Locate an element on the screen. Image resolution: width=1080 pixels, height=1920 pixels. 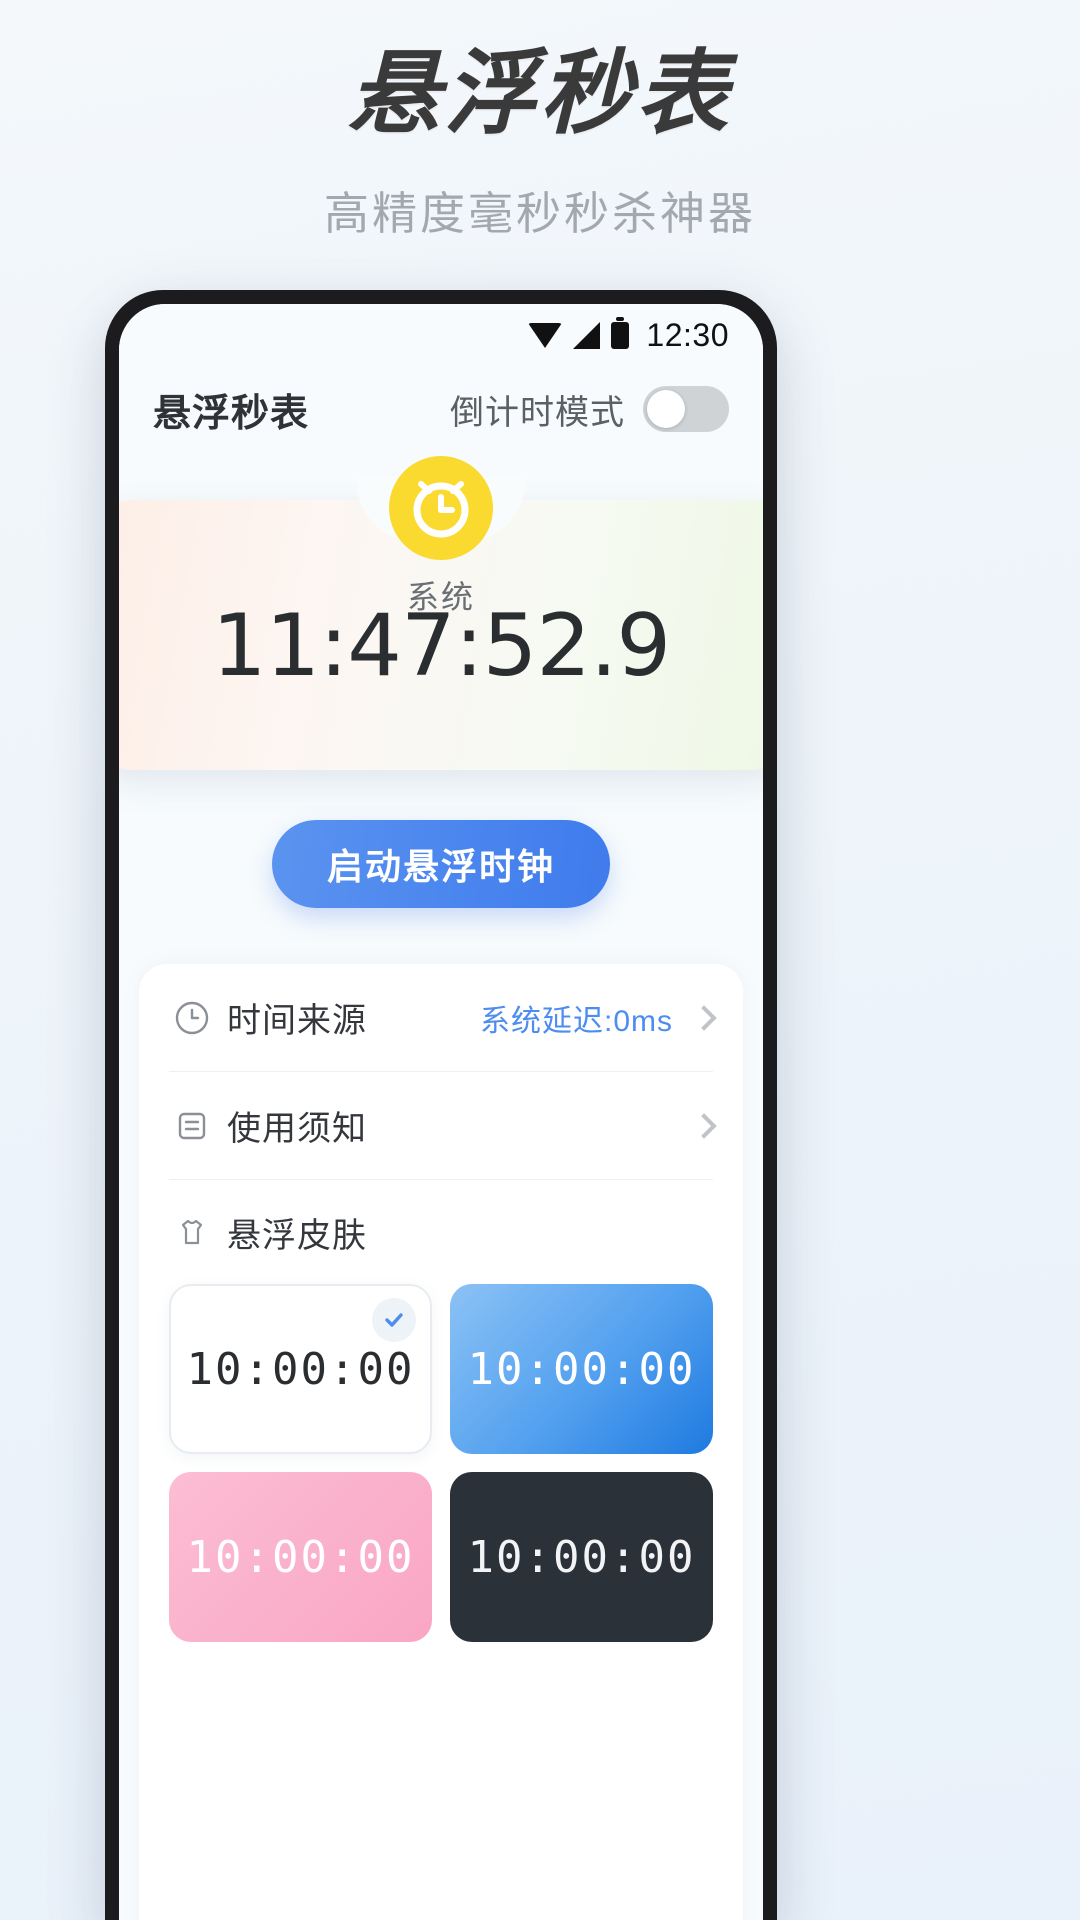
clock-time-display: 11:47:52.9 is located at coordinates (441, 646).